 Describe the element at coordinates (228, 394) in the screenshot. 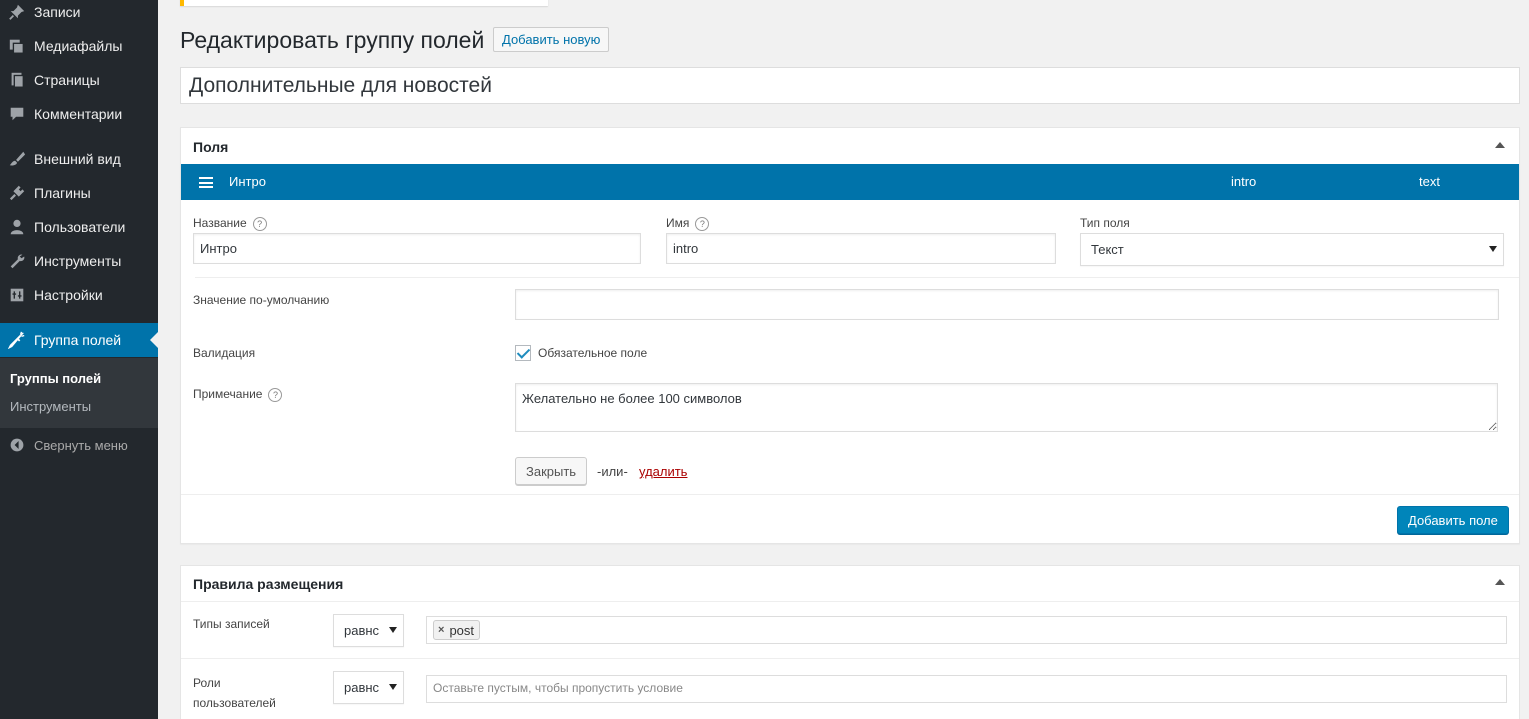

I see `note-label-text: Примечание` at that location.